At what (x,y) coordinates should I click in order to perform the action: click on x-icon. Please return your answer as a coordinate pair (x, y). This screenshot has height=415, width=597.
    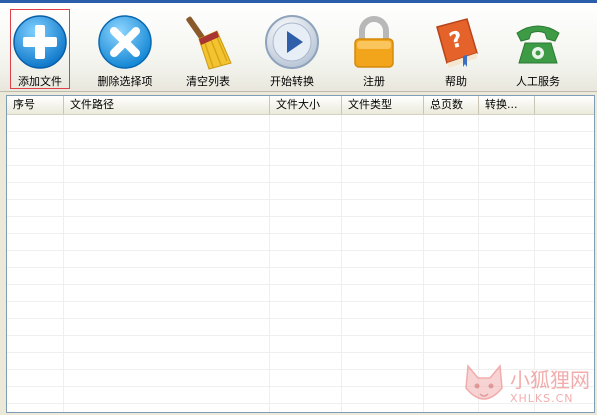
    Looking at the image, I should click on (125, 42).